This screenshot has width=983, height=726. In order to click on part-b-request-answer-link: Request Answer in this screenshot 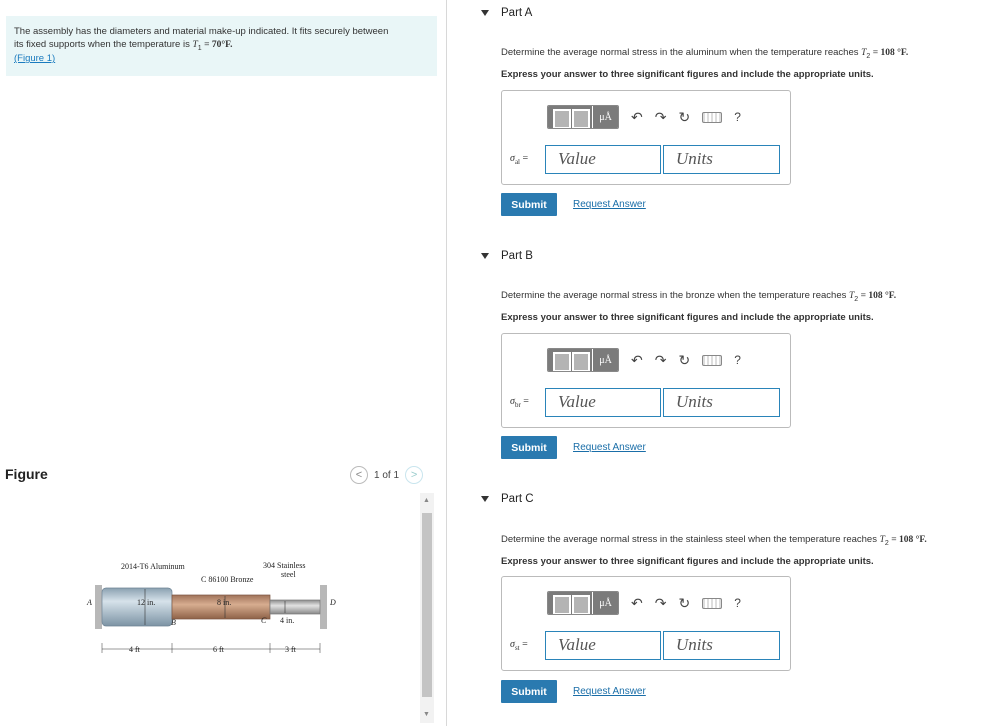, I will do `click(609, 447)`.